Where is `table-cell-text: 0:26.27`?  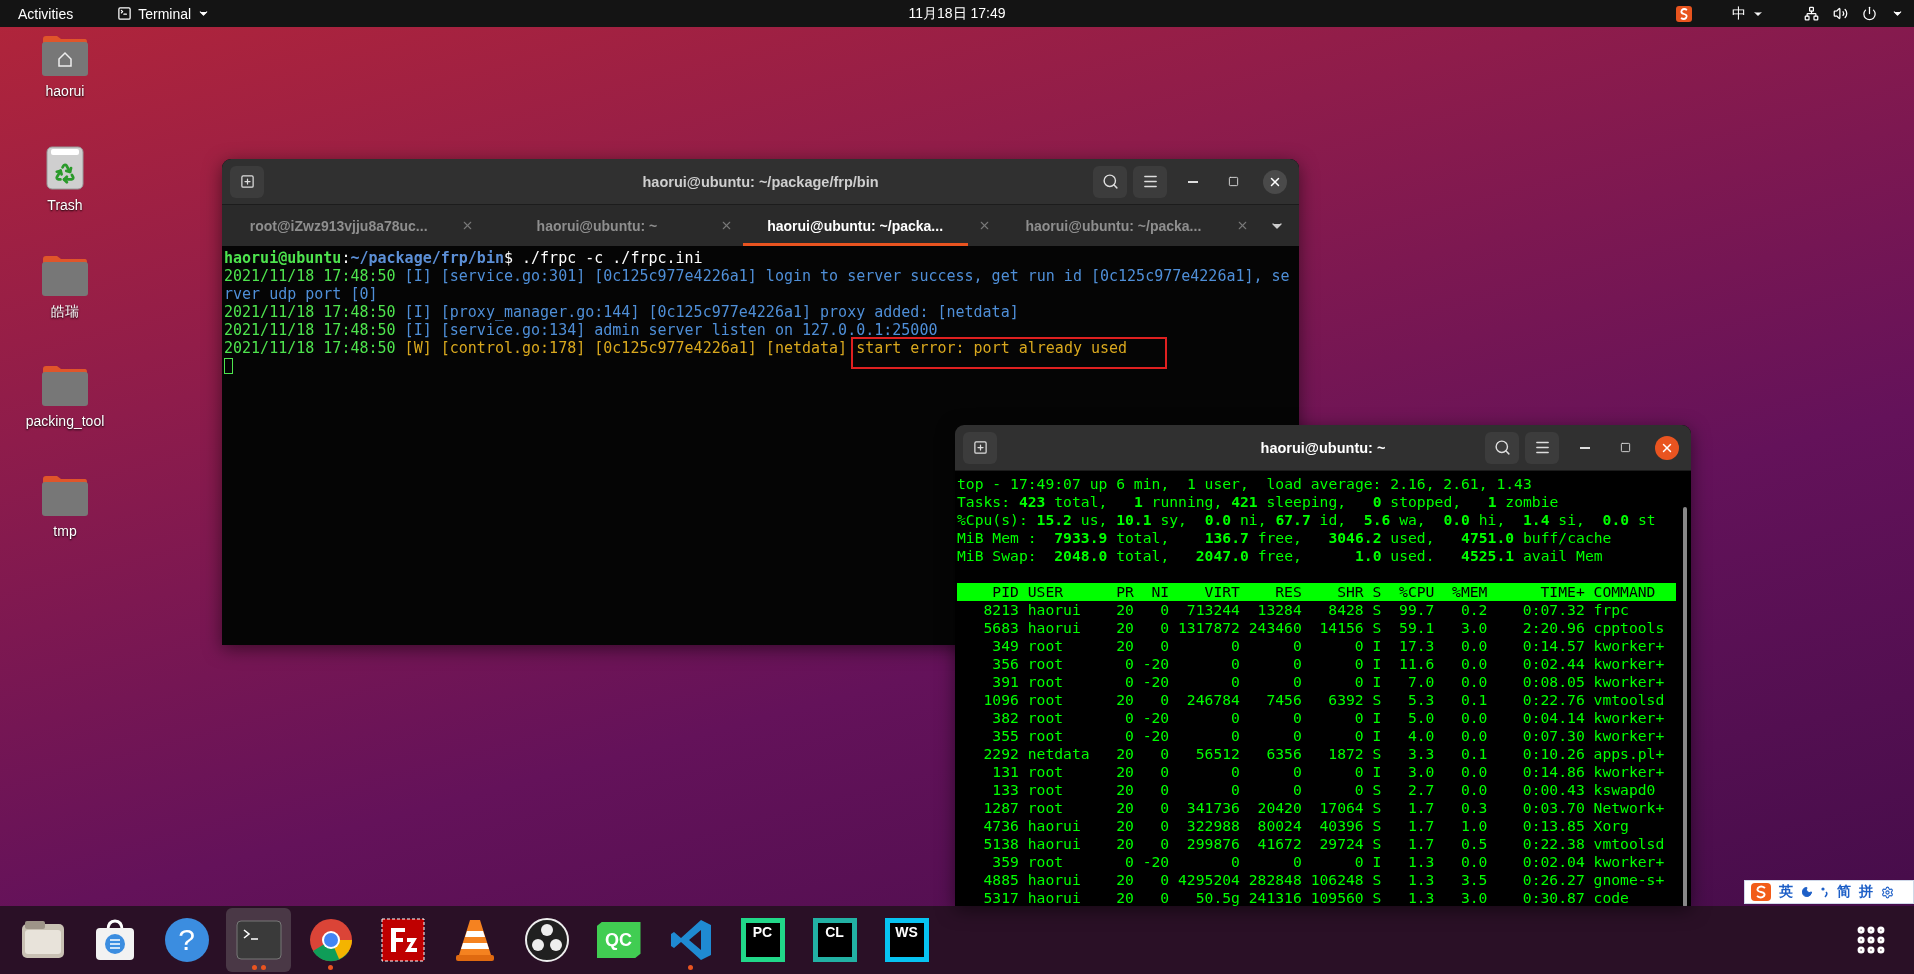
table-cell-text: 0:26.27 is located at coordinates (1553, 880).